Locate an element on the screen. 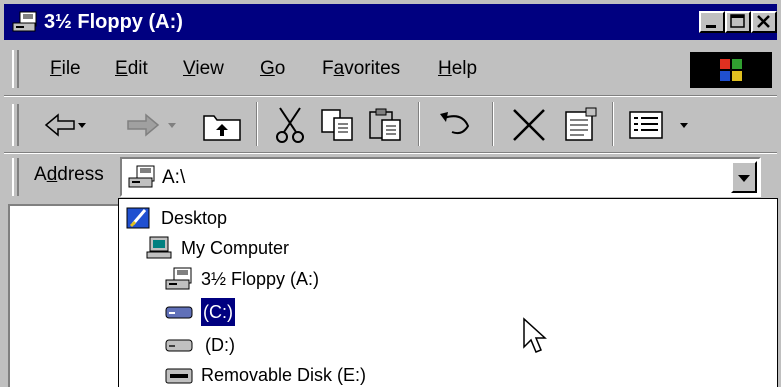  forward-arrow-icon is located at coordinates (151, 125).